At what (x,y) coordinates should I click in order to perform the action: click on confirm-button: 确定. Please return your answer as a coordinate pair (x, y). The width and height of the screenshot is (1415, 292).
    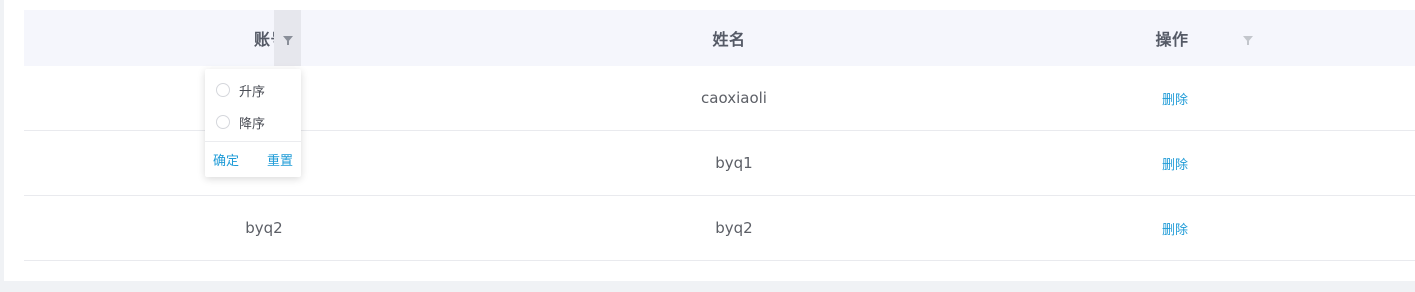
    Looking at the image, I should click on (226, 159).